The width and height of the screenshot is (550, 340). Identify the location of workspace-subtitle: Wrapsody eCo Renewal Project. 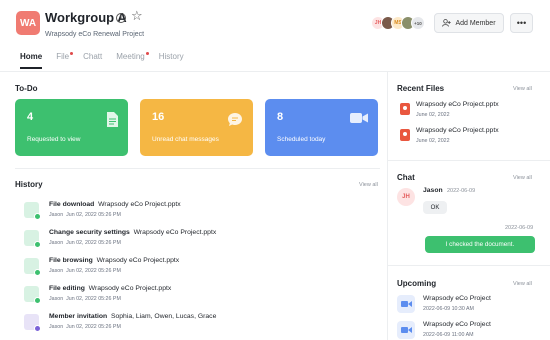
(95, 34).